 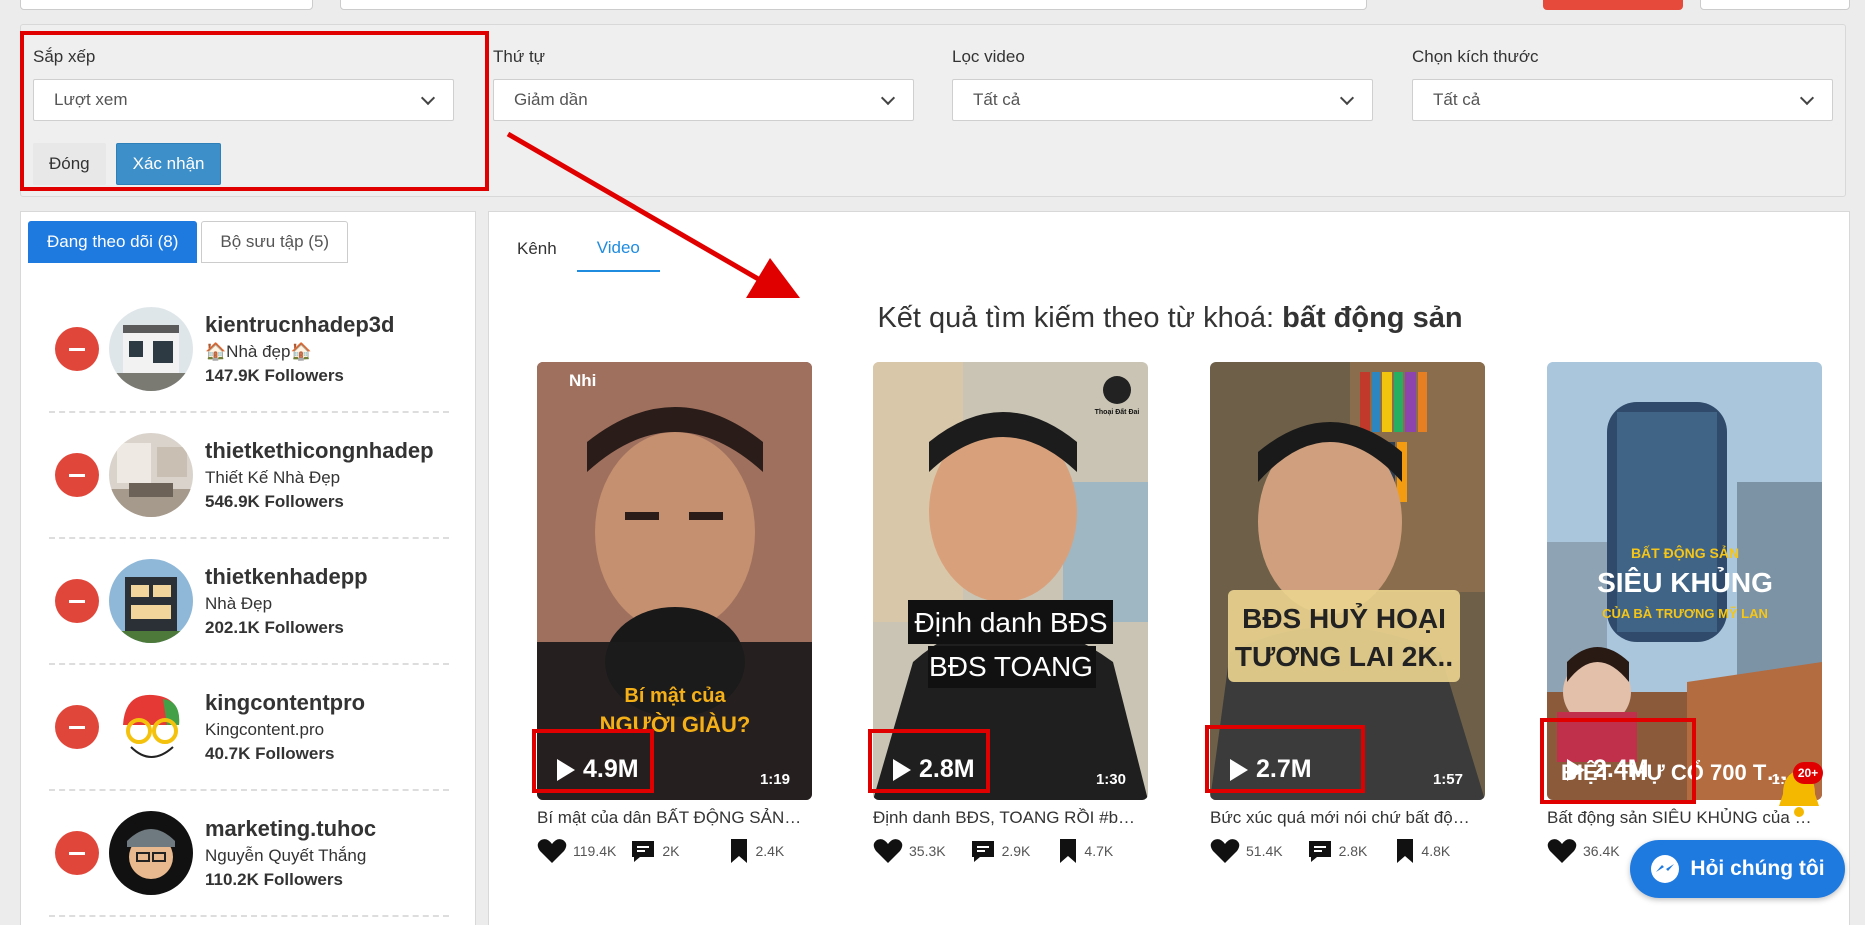 What do you see at coordinates (319, 451) in the screenshot?
I see `channel-name: thietkethicongnhadep` at bounding box center [319, 451].